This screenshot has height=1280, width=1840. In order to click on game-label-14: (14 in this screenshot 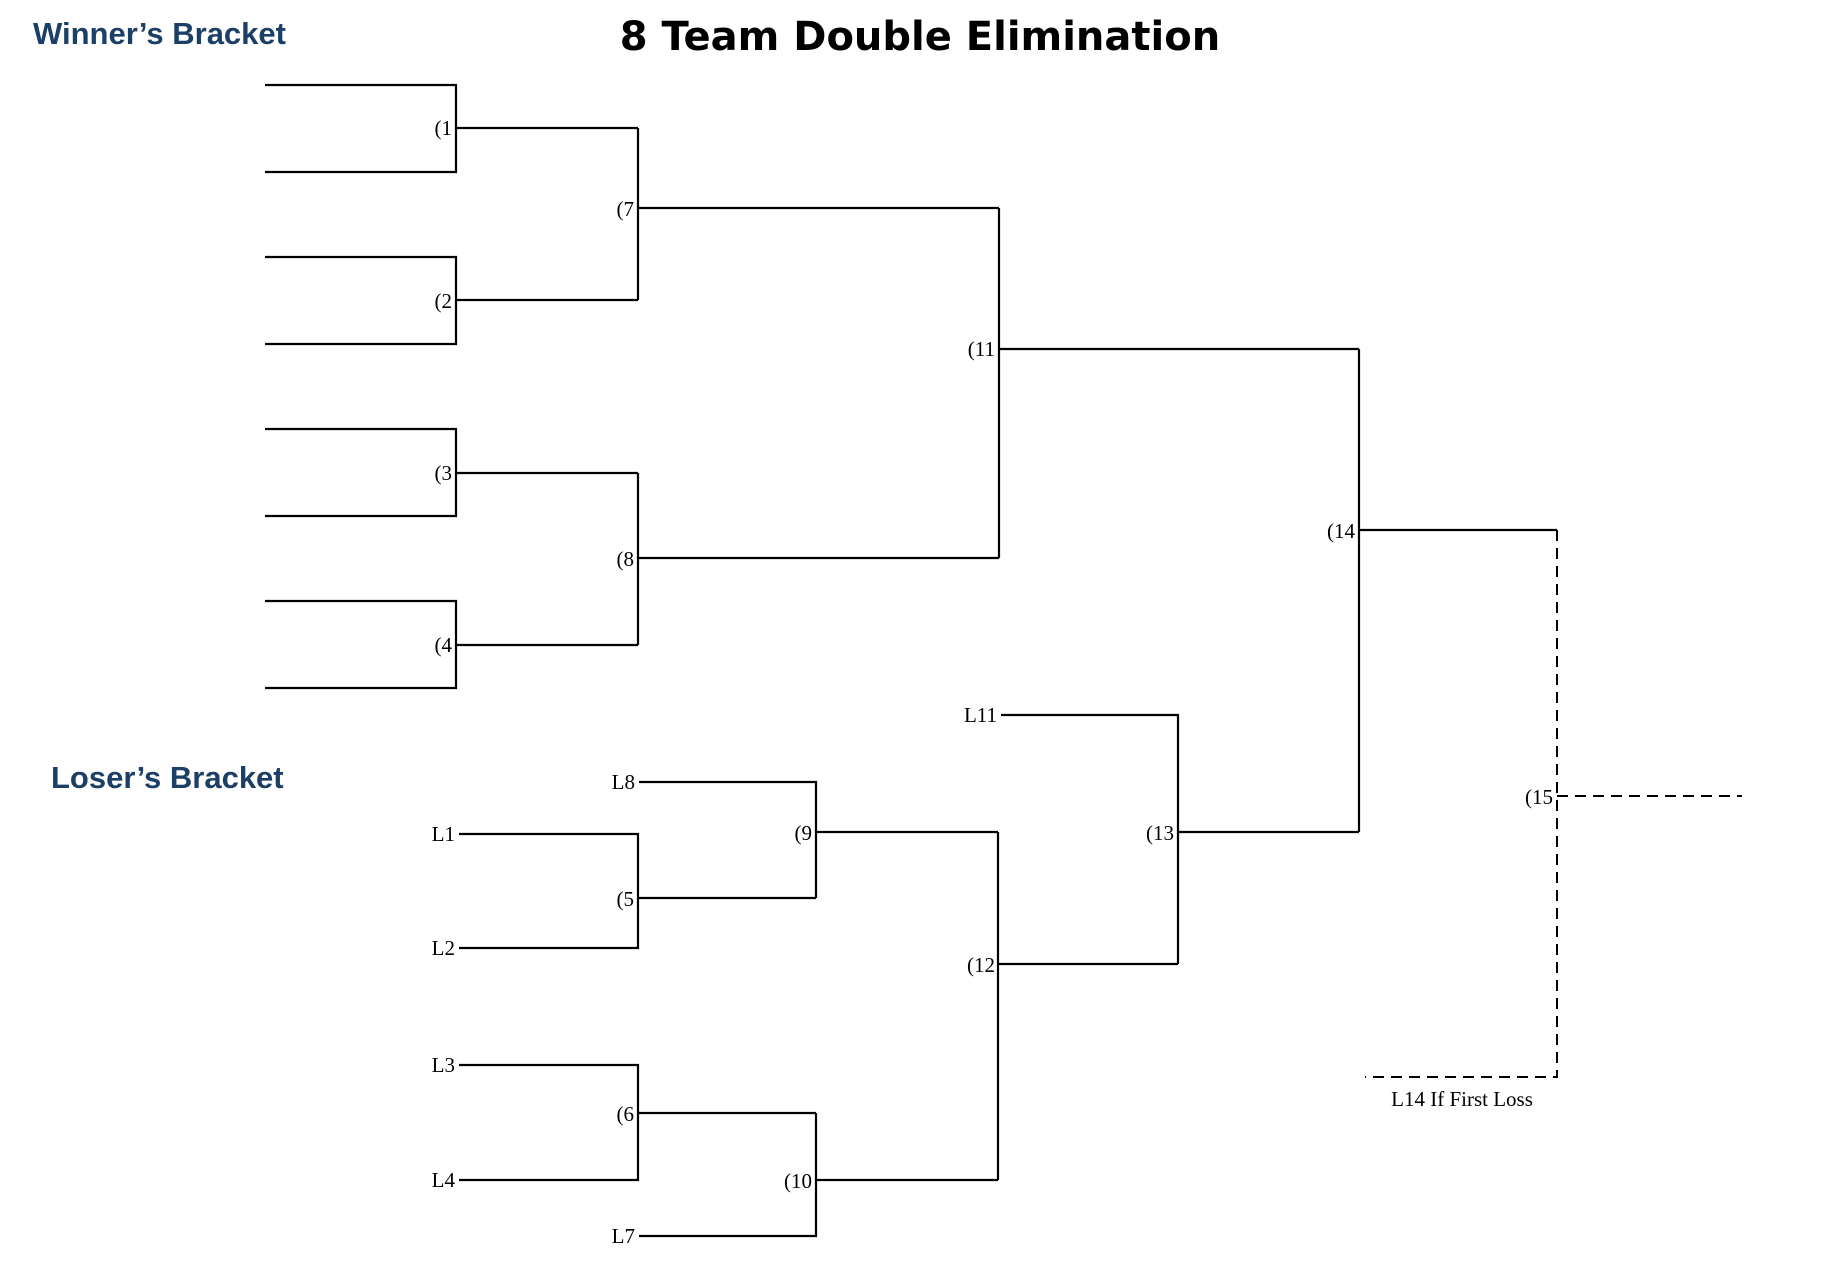, I will do `click(1341, 531)`.